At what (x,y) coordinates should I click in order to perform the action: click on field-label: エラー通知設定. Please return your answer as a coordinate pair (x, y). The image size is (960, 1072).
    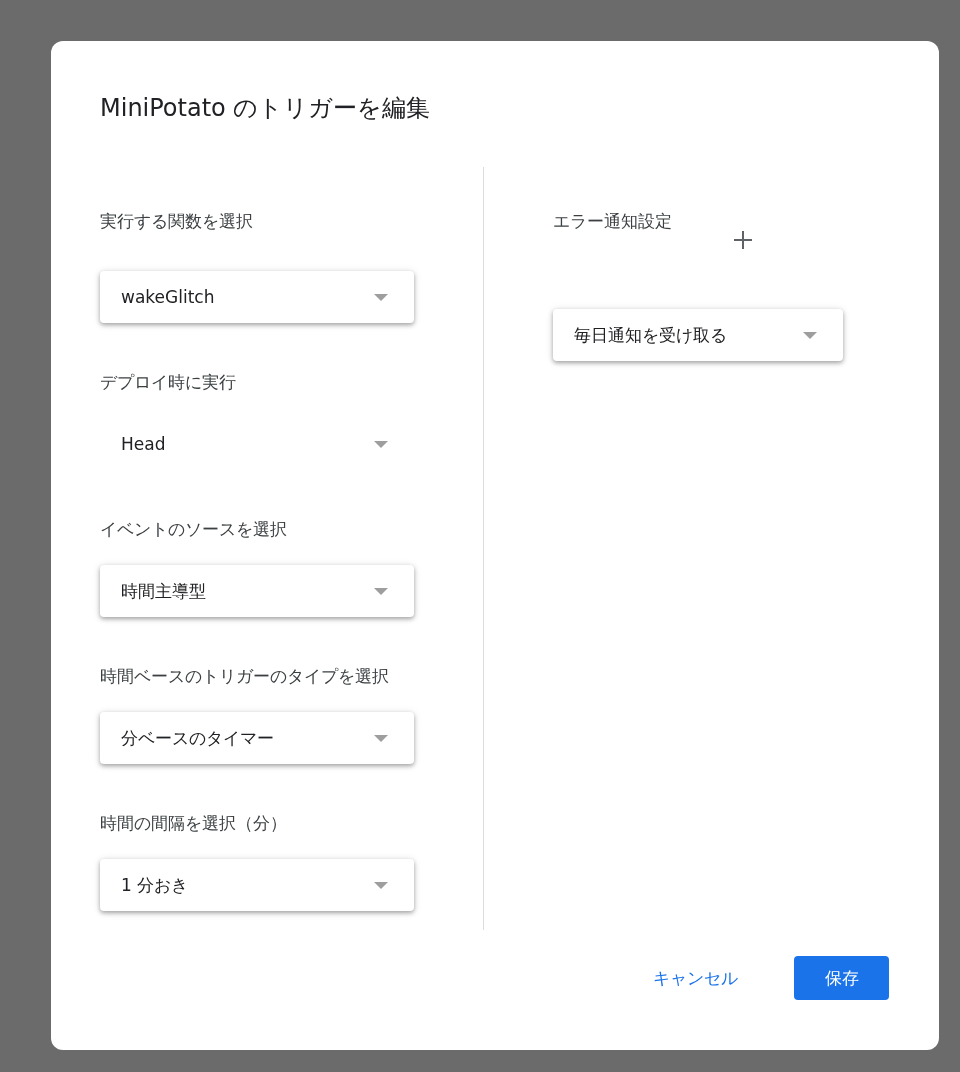
    Looking at the image, I should click on (612, 221).